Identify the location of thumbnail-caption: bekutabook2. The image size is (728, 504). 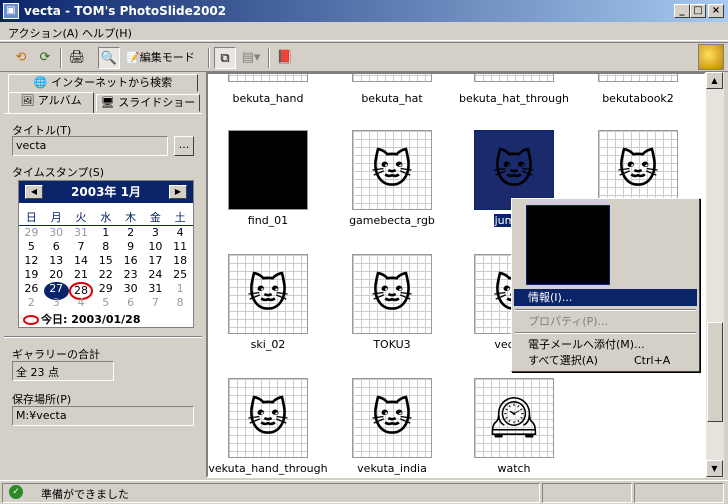
(638, 98).